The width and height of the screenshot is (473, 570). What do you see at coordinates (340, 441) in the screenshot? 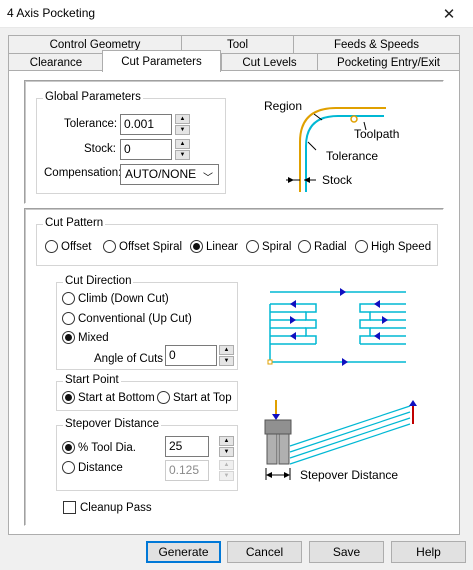
I see `stepover-diagram: Stepover Distance` at bounding box center [340, 441].